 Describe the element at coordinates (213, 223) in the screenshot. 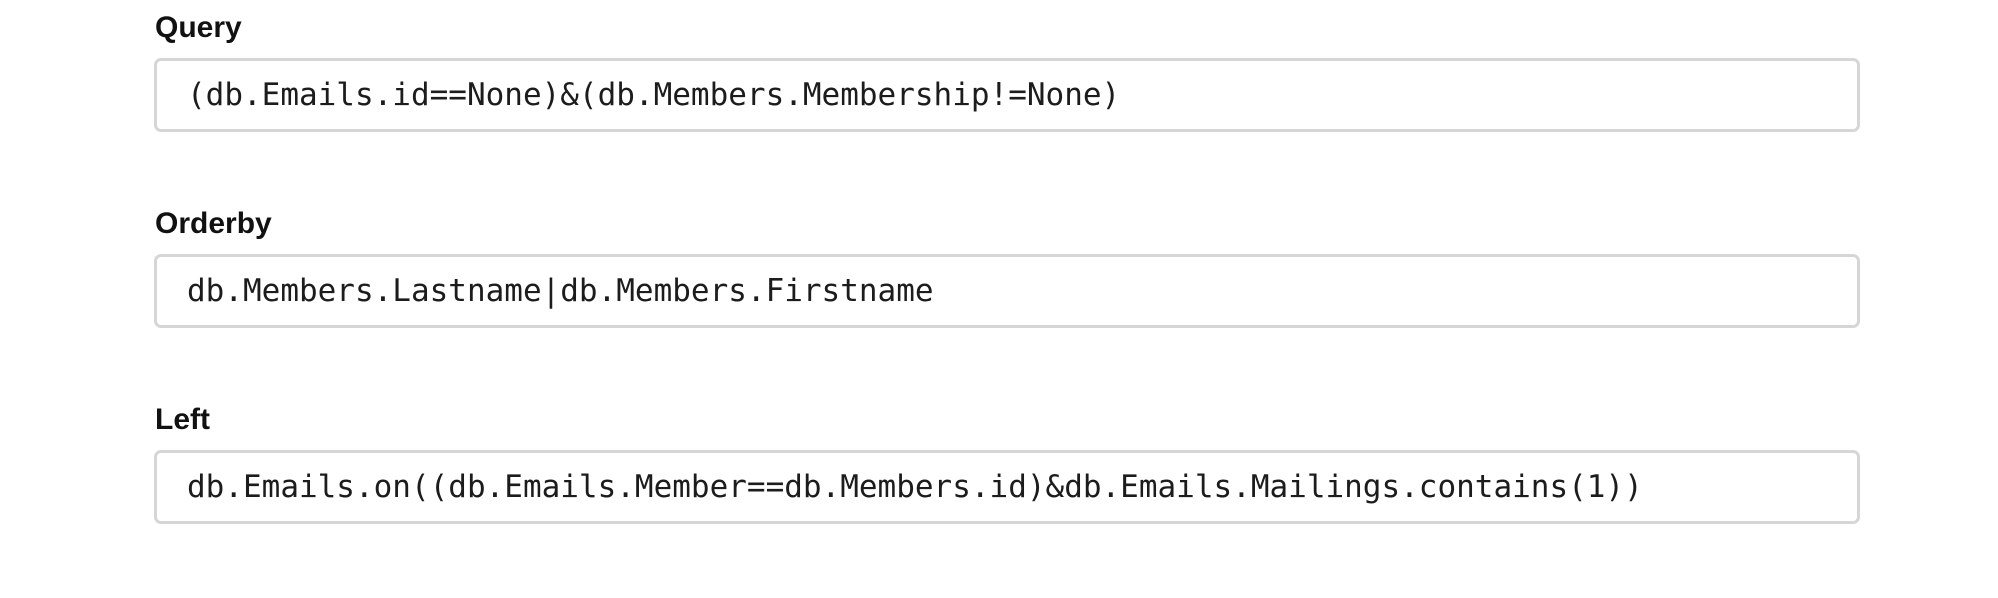

I see `orderby-label: Orderby` at that location.